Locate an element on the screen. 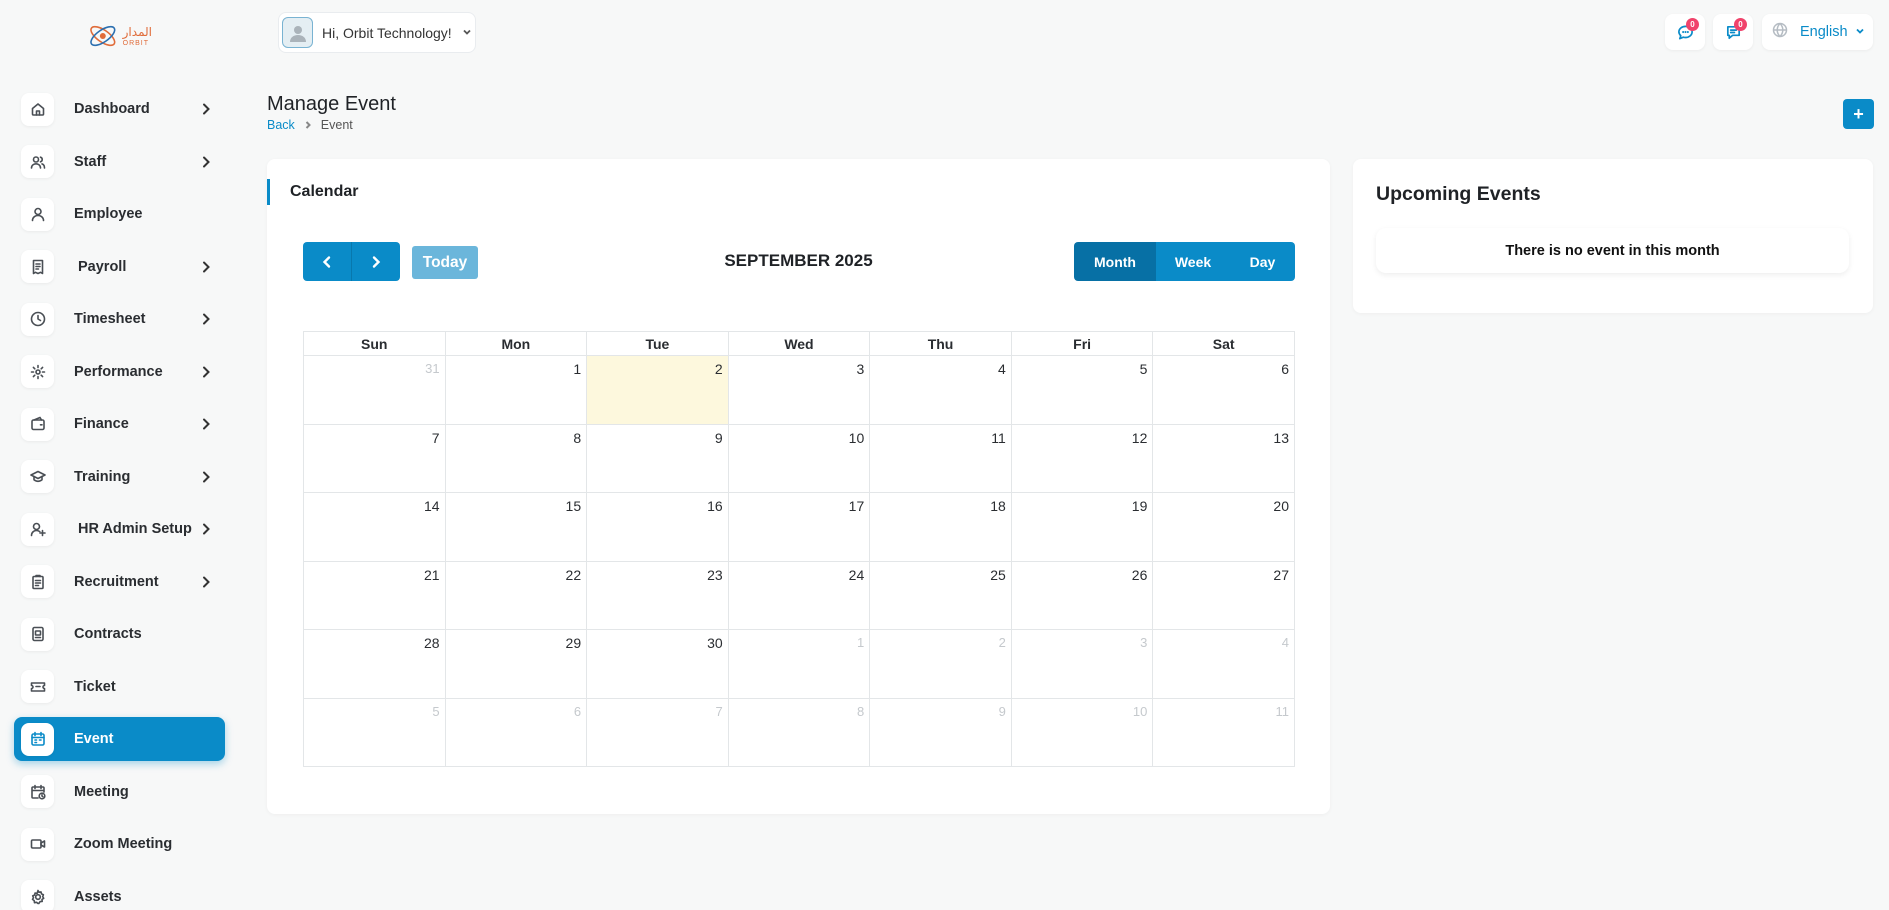 This screenshot has width=1889, height=910. calendar-week-row: 7 8 9 10 11 12 13 is located at coordinates (799, 458).